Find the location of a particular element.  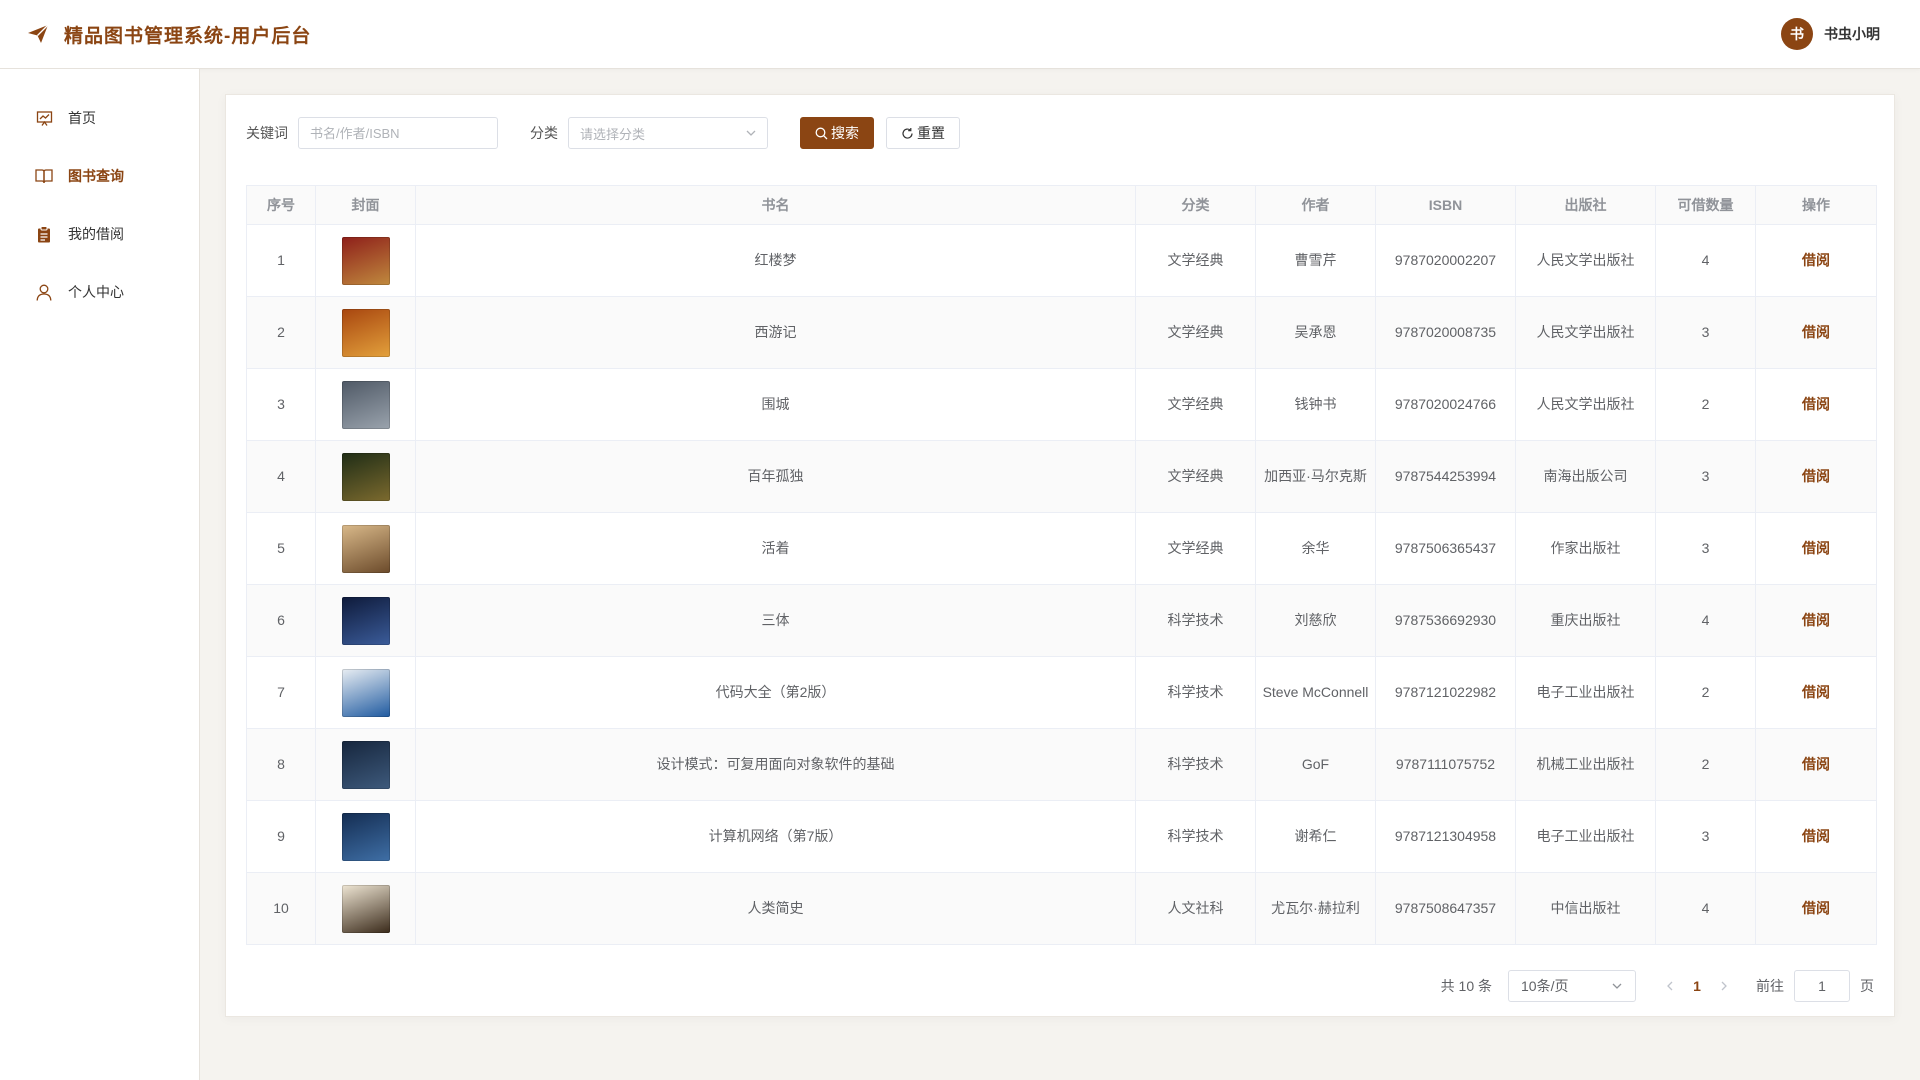

book-publisher: 南海出版公司 is located at coordinates (1585, 476).